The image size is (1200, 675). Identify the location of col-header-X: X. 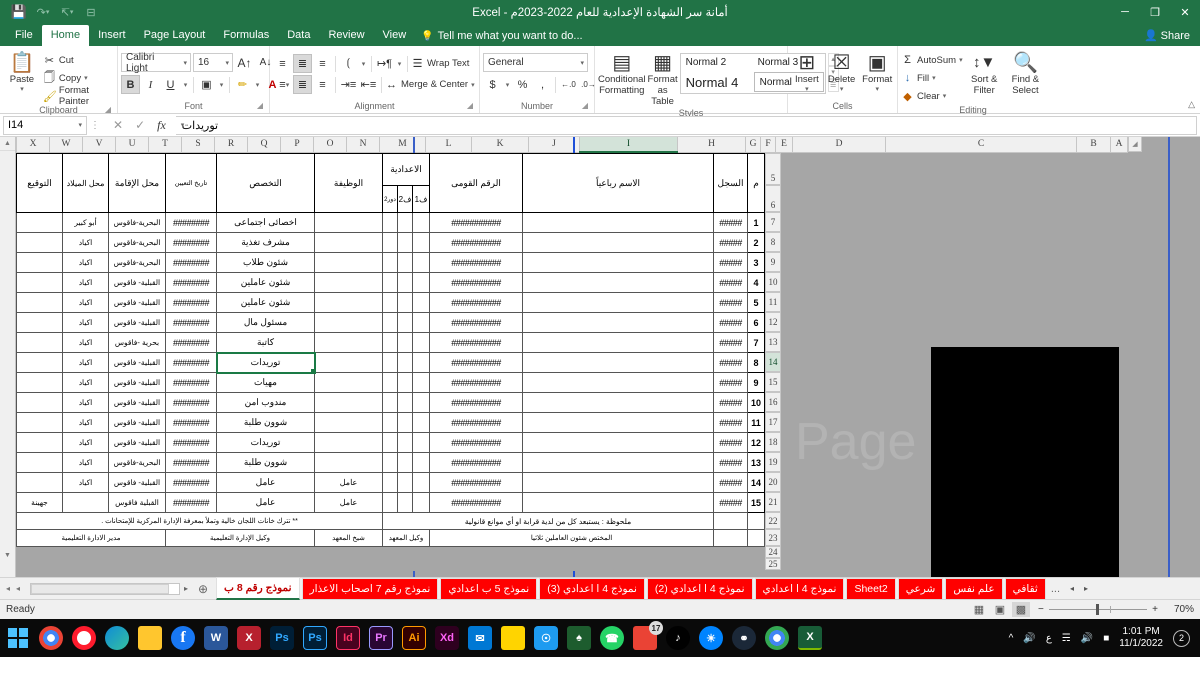
(33, 145).